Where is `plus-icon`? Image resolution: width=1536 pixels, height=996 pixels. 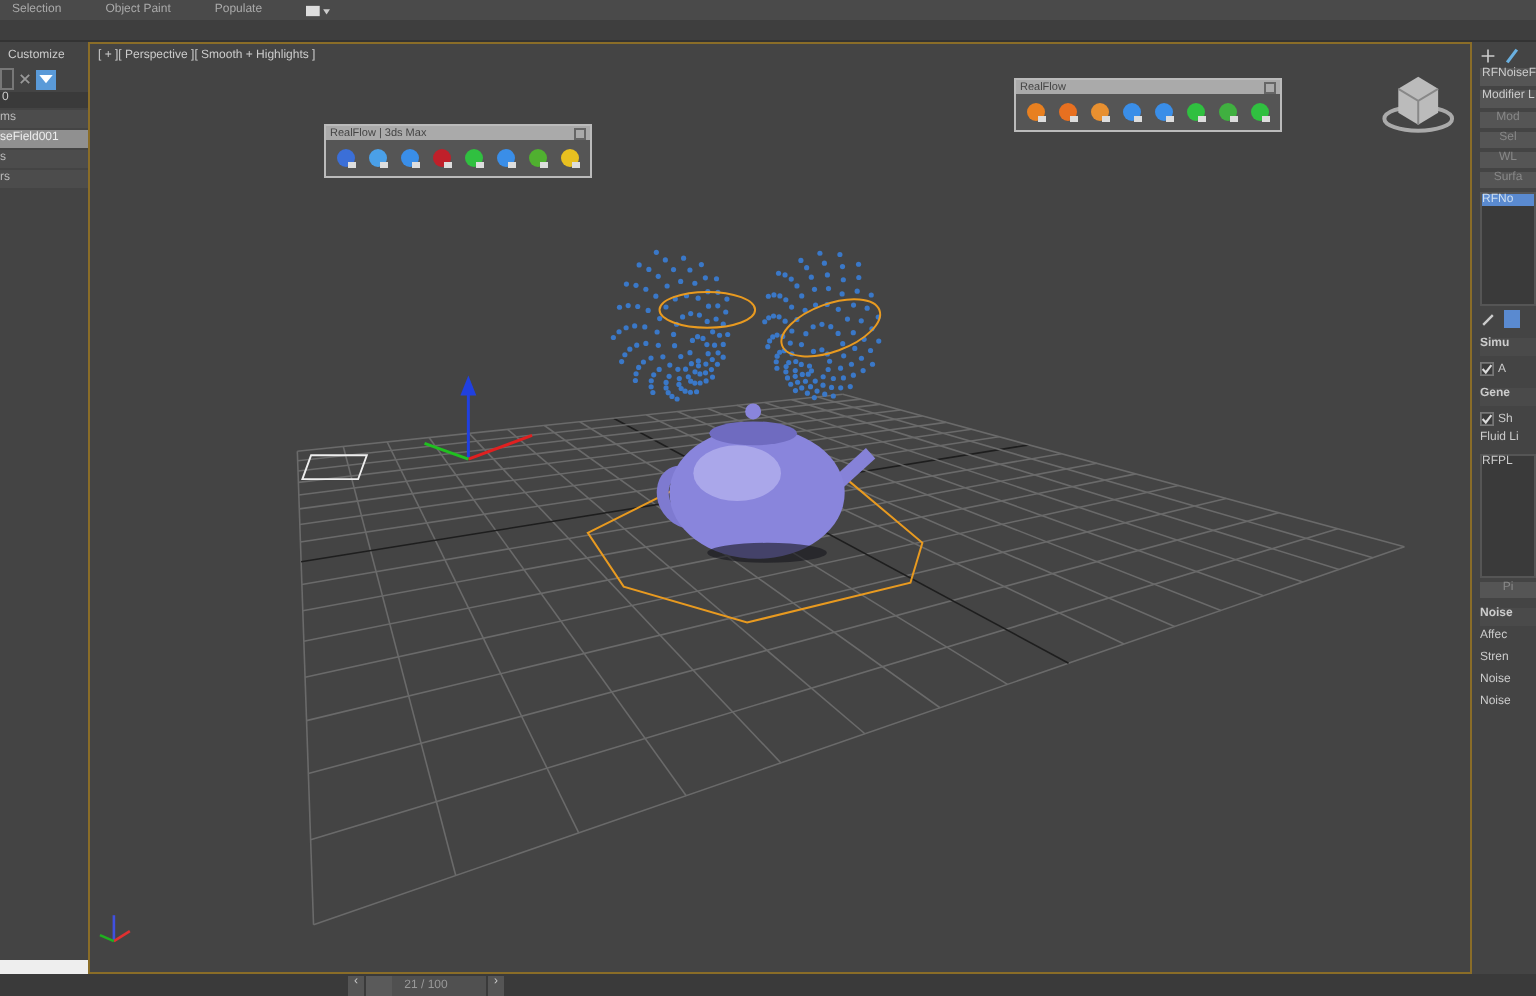
plus-icon is located at coordinates (1488, 56).